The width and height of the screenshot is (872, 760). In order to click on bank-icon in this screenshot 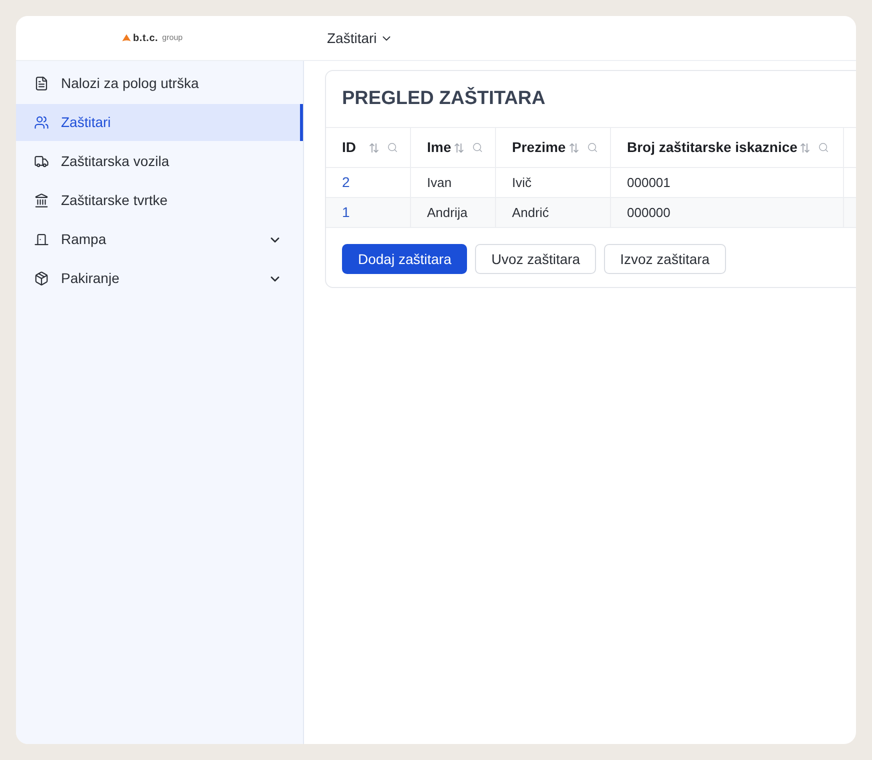, I will do `click(41, 200)`.